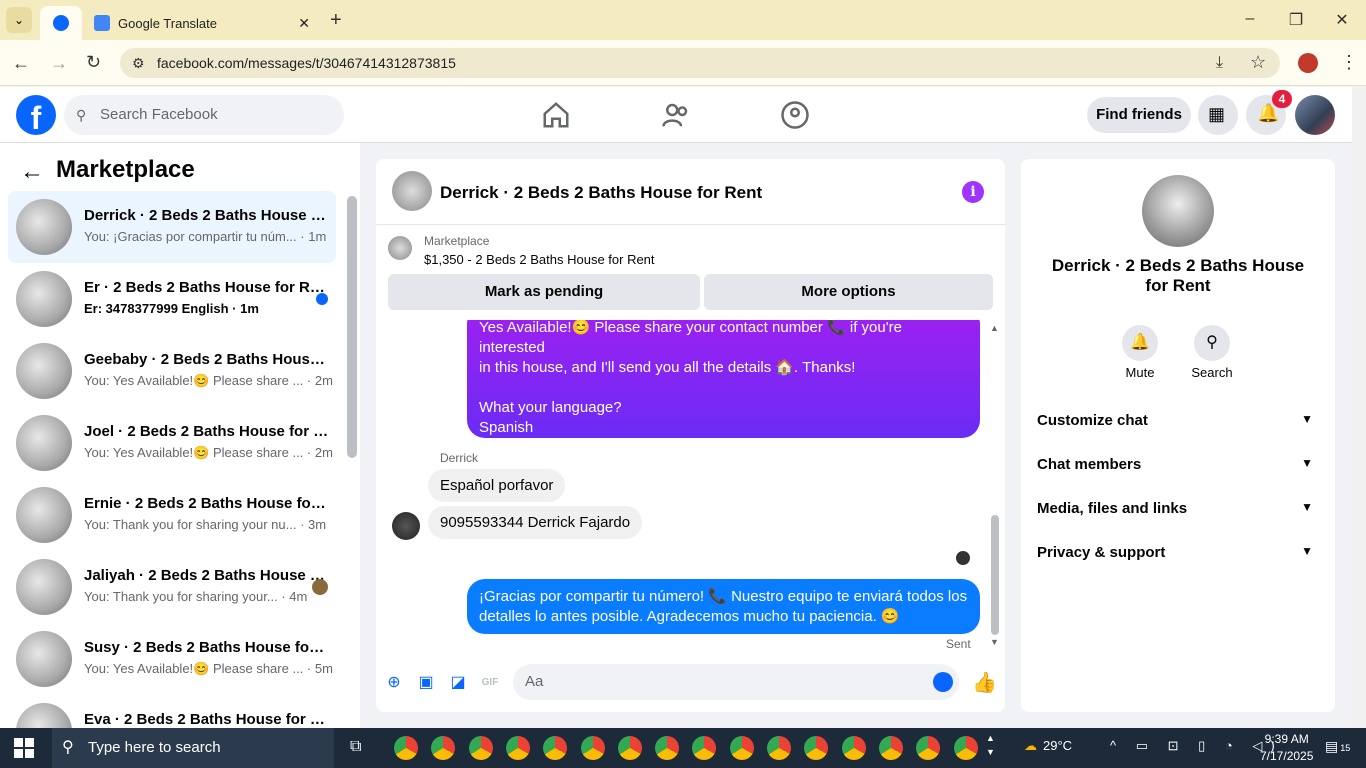 The height and width of the screenshot is (768, 1366). Describe the element at coordinates (394, 683) in the screenshot. I see `plus-icon: ⊕` at that location.